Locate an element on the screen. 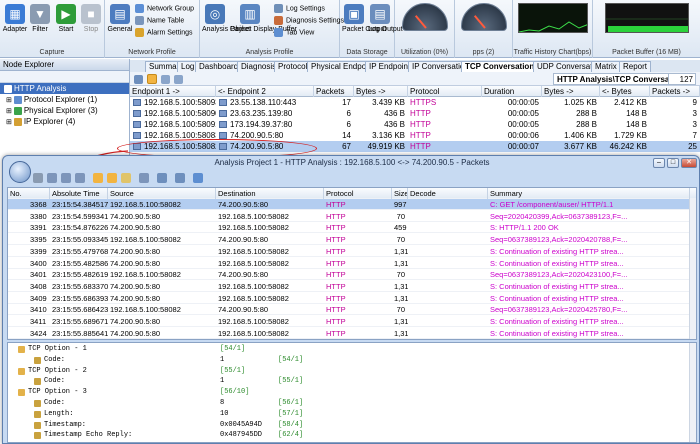 The image size is (700, 444). detail-row: TCP Option - 2 [55/1] is located at coordinates (348, 371).